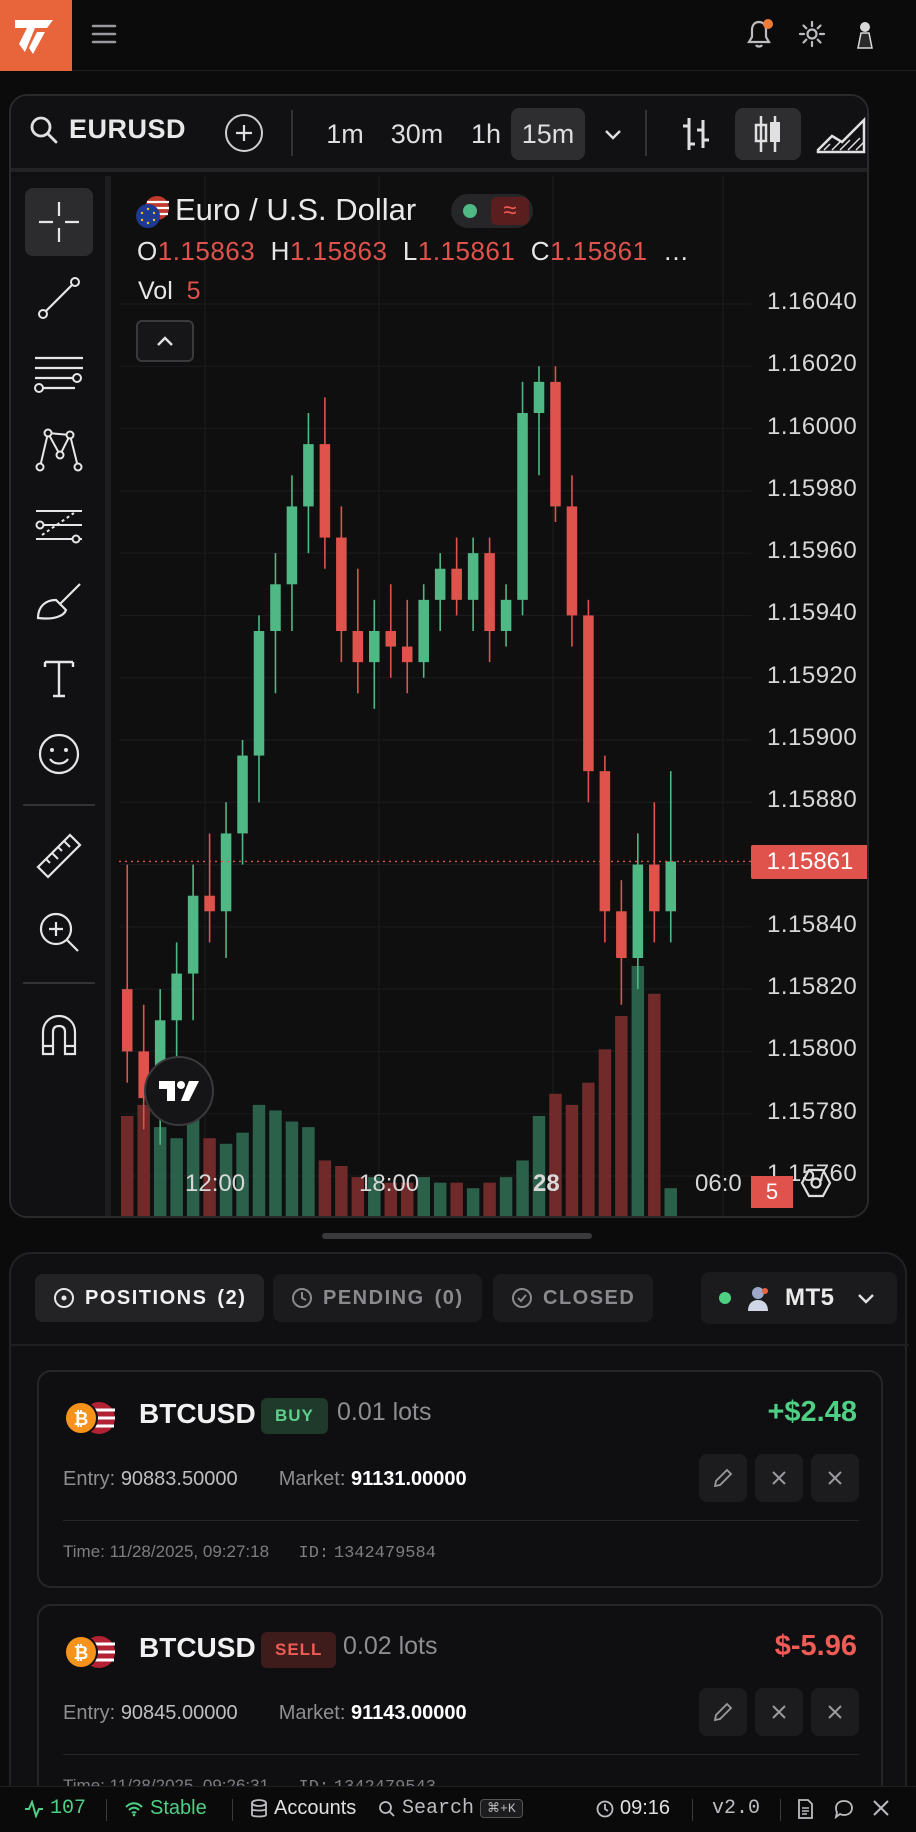  I want to click on side-badge: BUY, so click(294, 1416).